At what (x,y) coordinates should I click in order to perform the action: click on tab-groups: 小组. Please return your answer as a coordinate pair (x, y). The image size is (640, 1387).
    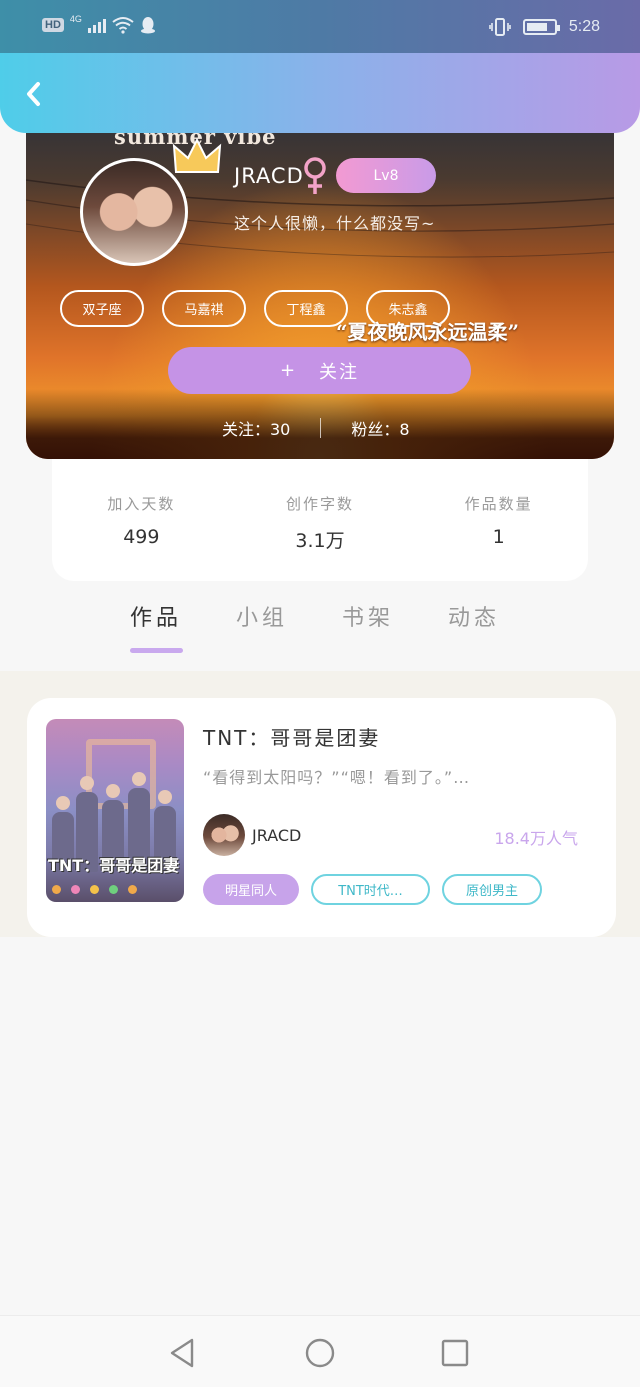
    Looking at the image, I should click on (262, 616).